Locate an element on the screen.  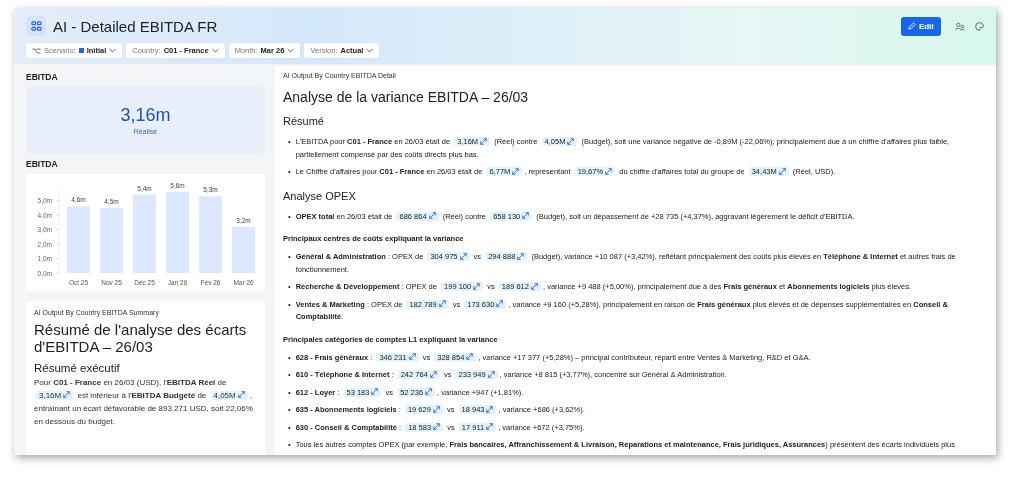
edit-button: Edit is located at coordinates (920, 26).